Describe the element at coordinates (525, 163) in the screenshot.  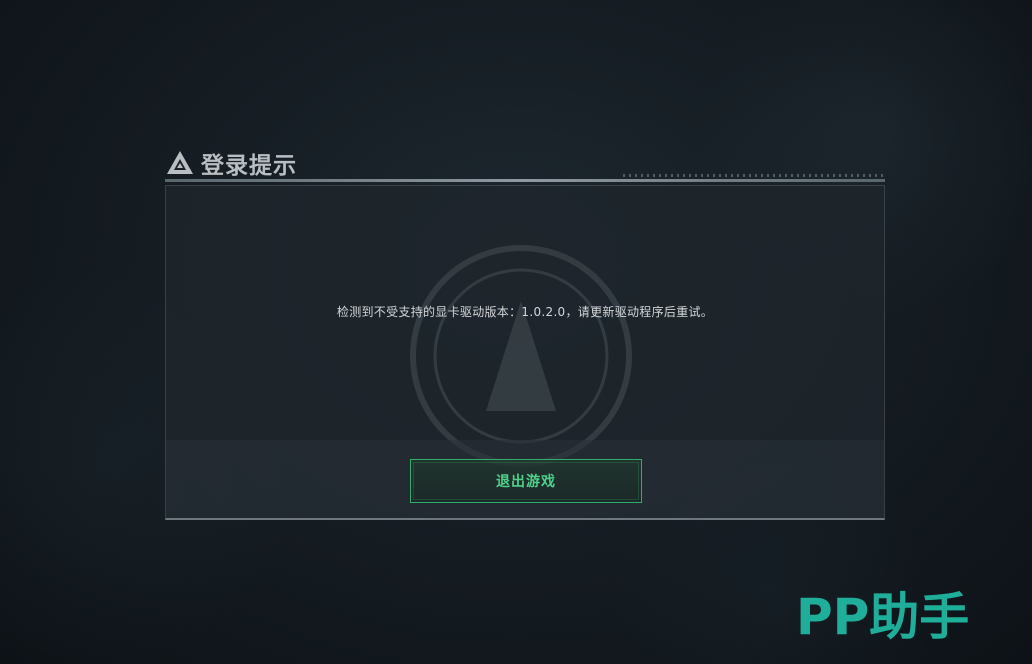
I see `dialog-header: 登录提示` at that location.